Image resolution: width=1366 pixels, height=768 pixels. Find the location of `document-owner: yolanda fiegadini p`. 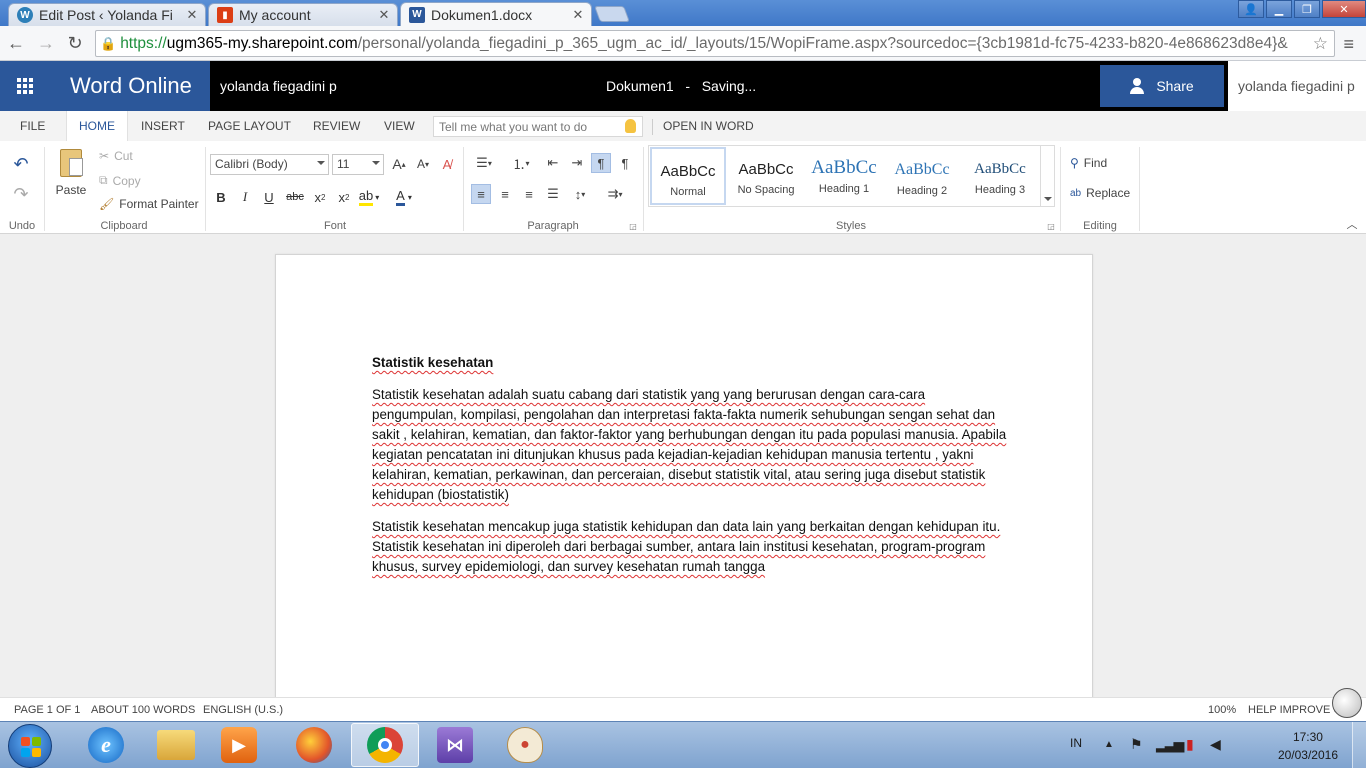

document-owner: yolanda fiegadini p is located at coordinates (278, 86).